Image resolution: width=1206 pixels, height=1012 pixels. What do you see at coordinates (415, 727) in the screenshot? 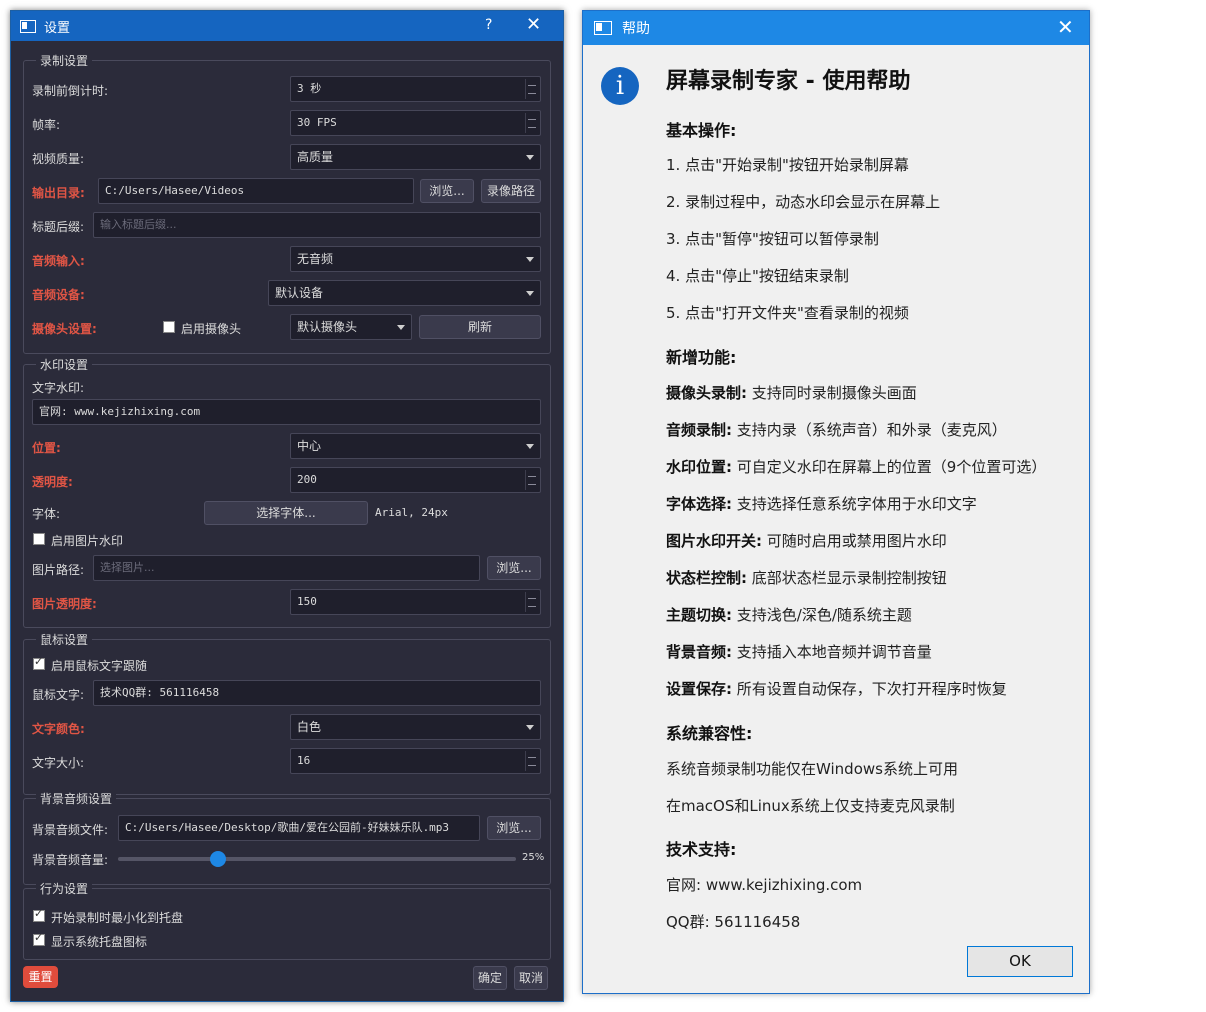
I see `text-color-combo: 白色` at bounding box center [415, 727].